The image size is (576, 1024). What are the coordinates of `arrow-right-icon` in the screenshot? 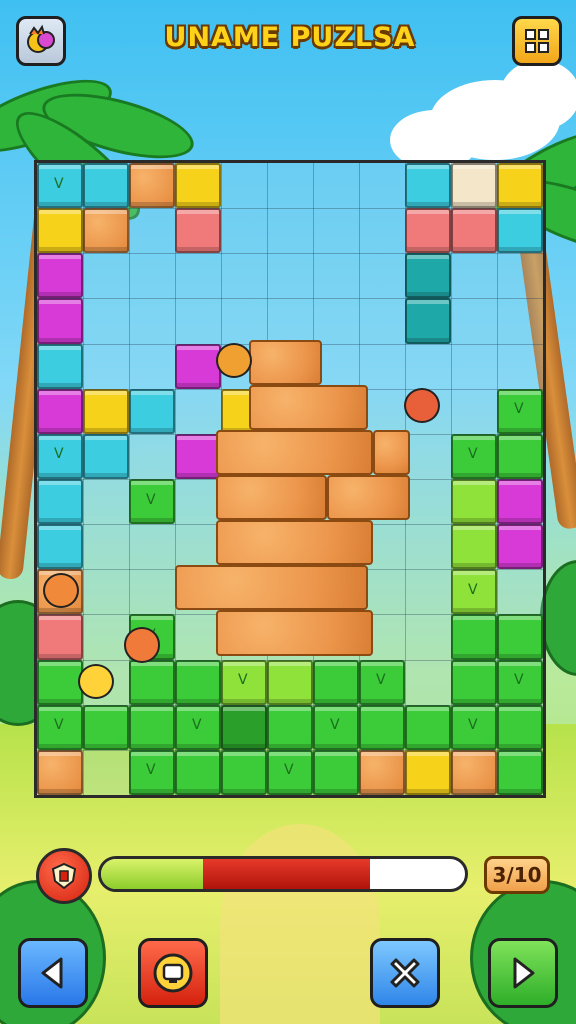 It's located at (524, 973).